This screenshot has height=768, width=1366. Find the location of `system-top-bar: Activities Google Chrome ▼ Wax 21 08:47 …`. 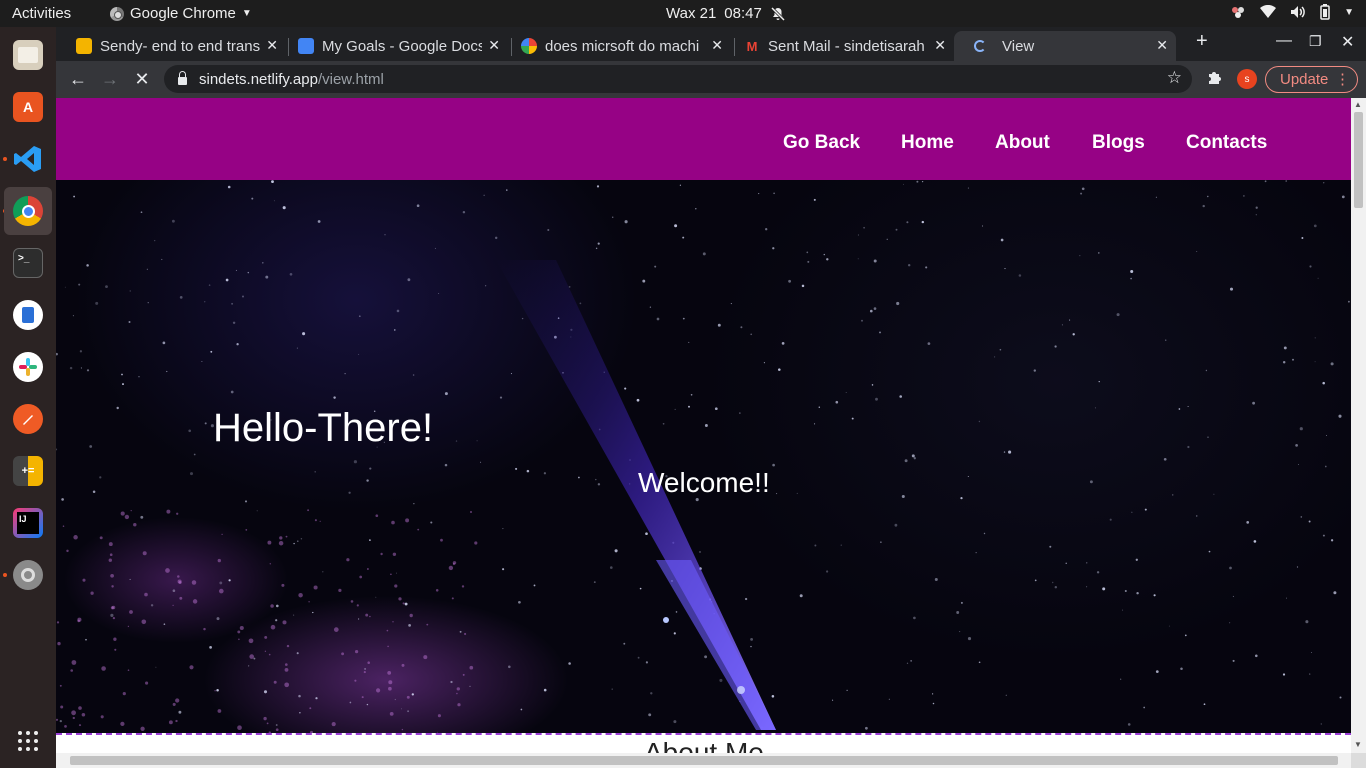

system-top-bar: Activities Google Chrome ▼ Wax 21 08:47 … is located at coordinates (683, 13).